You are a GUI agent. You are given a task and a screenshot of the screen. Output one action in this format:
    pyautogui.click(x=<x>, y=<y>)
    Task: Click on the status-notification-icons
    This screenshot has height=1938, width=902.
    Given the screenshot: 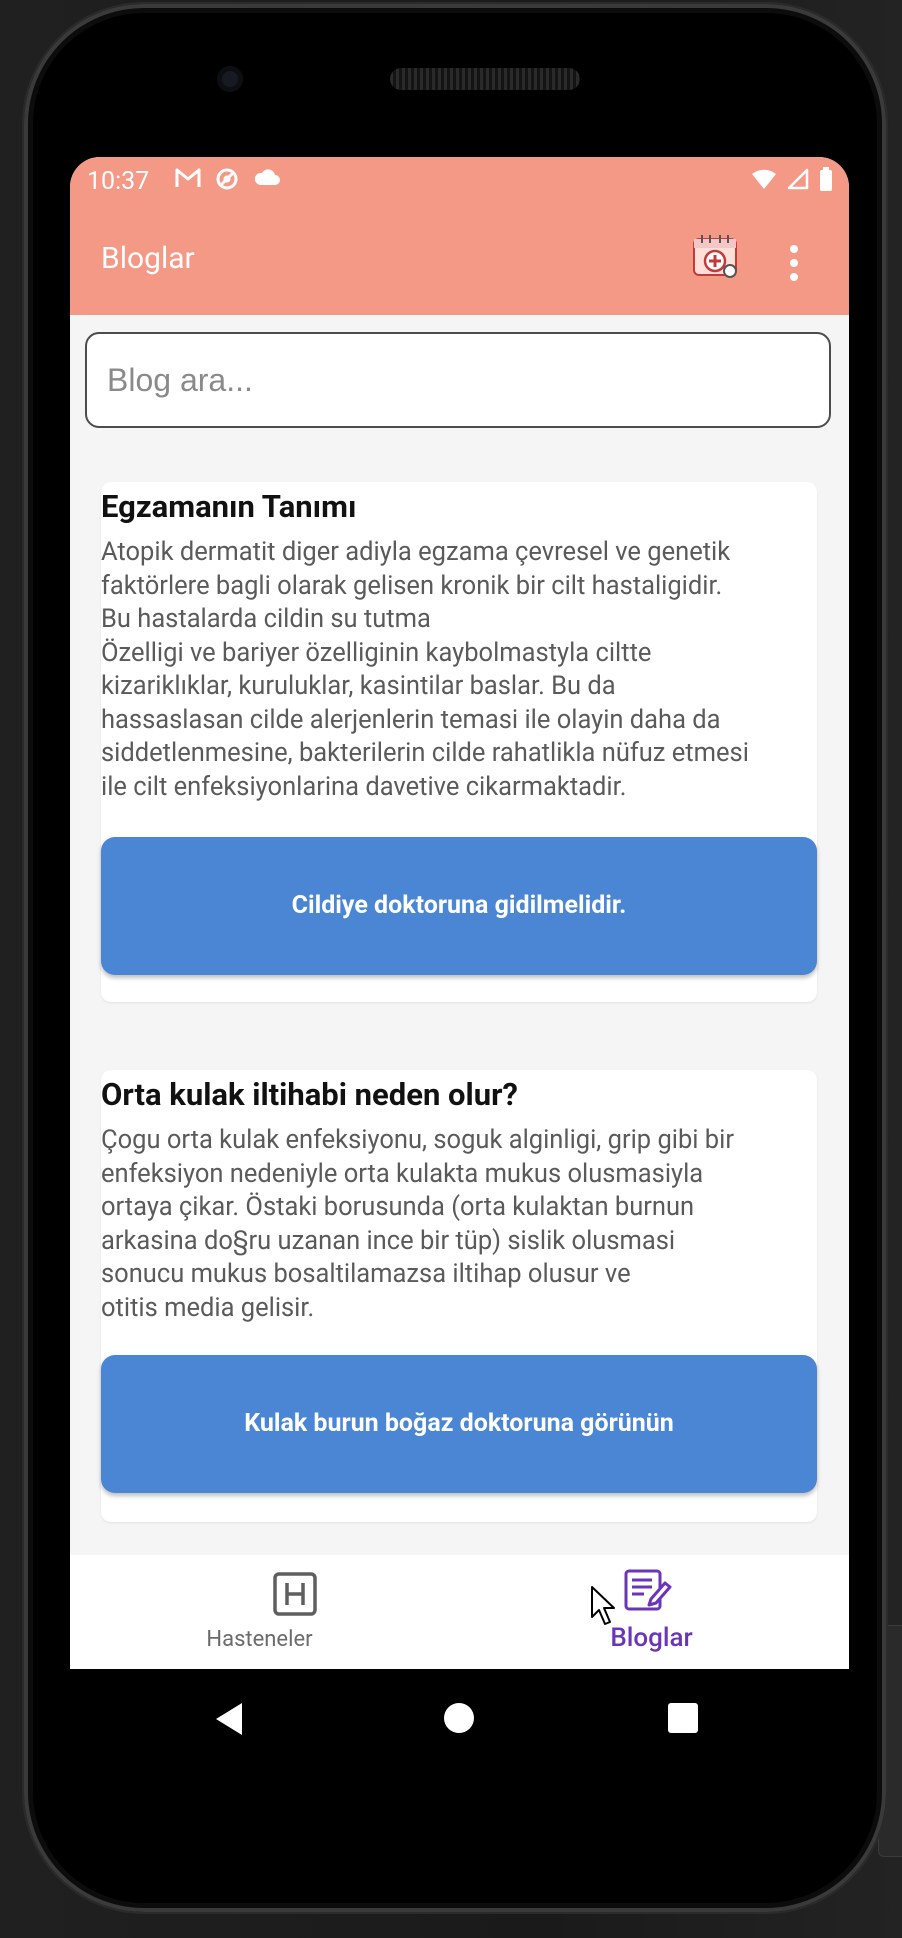 What is the action you would take?
    pyautogui.click(x=228, y=179)
    